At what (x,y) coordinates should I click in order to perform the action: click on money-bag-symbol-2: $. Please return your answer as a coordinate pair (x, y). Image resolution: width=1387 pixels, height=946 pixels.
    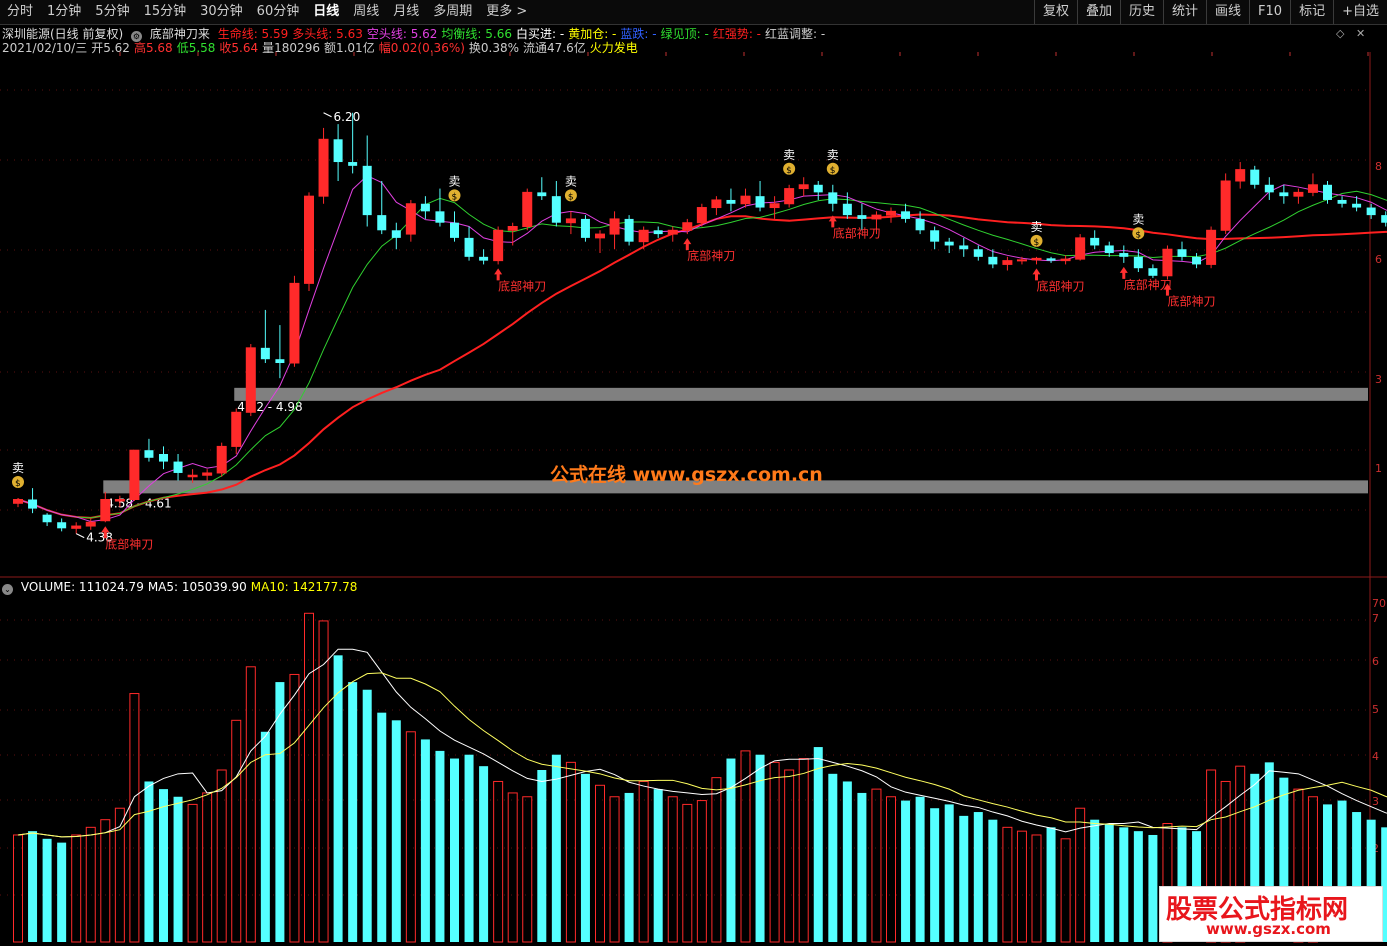
    Looking at the image, I should click on (571, 197).